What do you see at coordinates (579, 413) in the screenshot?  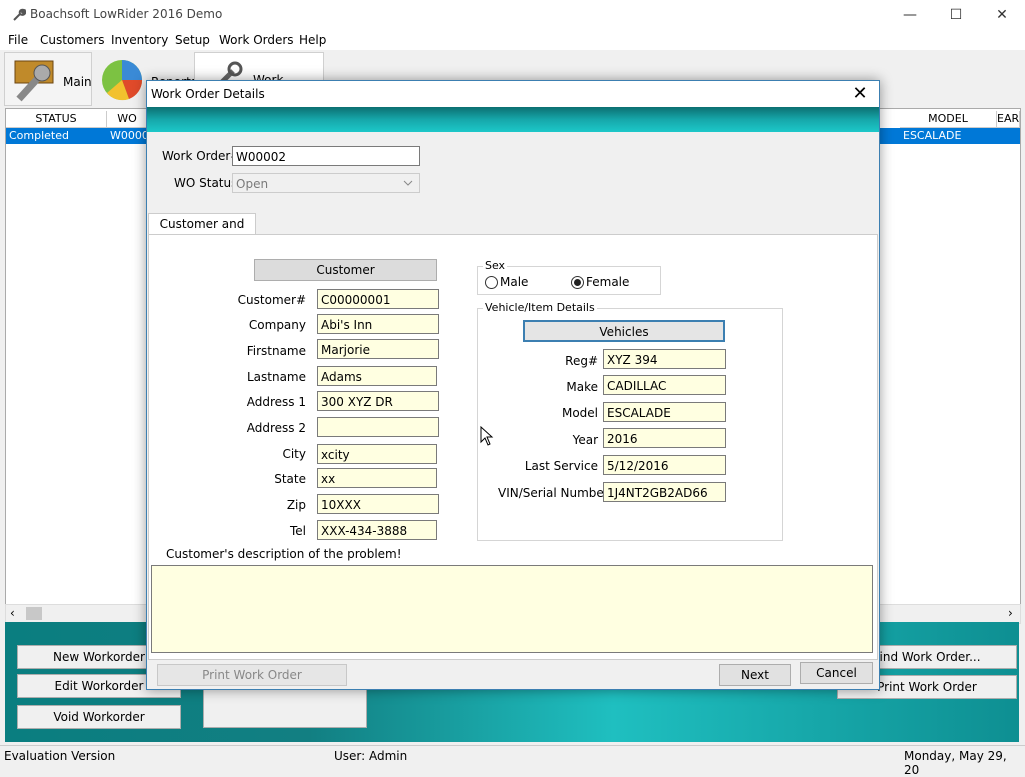 I see `model-label: Model` at bounding box center [579, 413].